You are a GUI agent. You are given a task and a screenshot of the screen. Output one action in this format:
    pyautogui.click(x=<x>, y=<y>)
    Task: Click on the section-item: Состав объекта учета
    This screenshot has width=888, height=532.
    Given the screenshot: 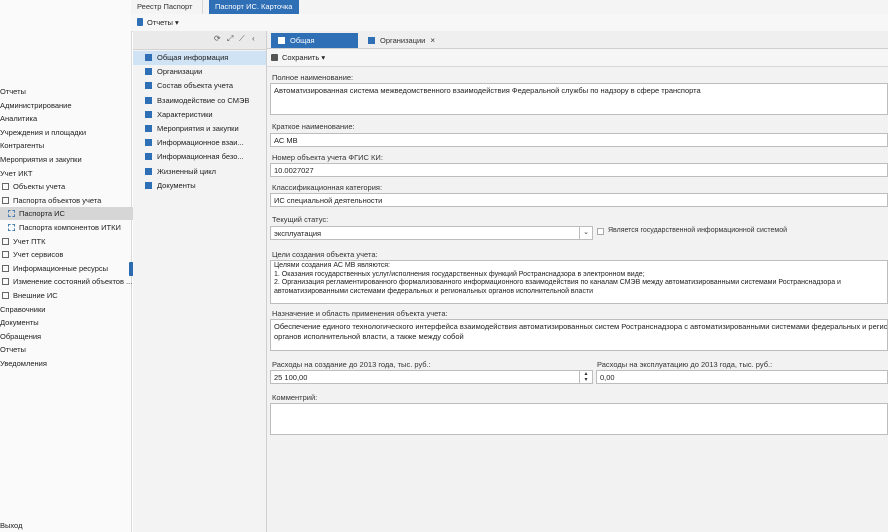 What is the action you would take?
    pyautogui.click(x=199, y=86)
    